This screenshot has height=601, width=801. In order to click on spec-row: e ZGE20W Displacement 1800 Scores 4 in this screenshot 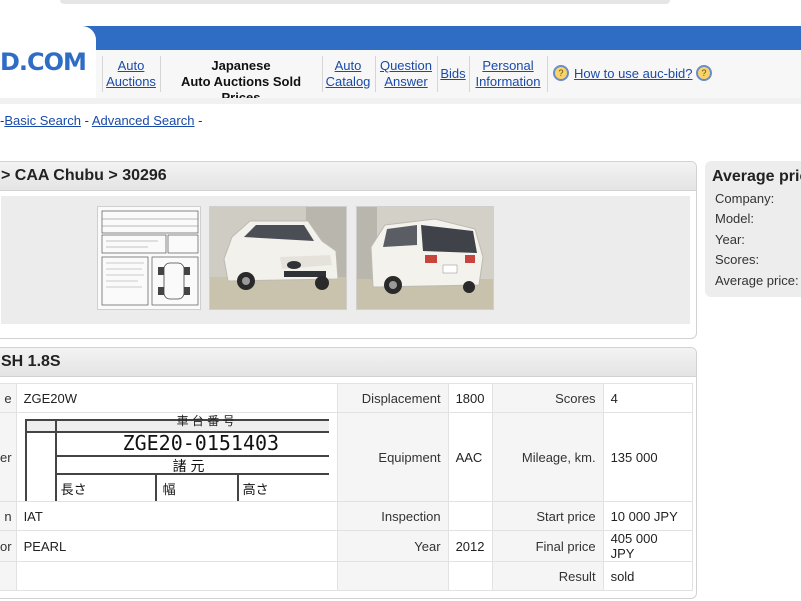, I will do `click(346, 398)`.